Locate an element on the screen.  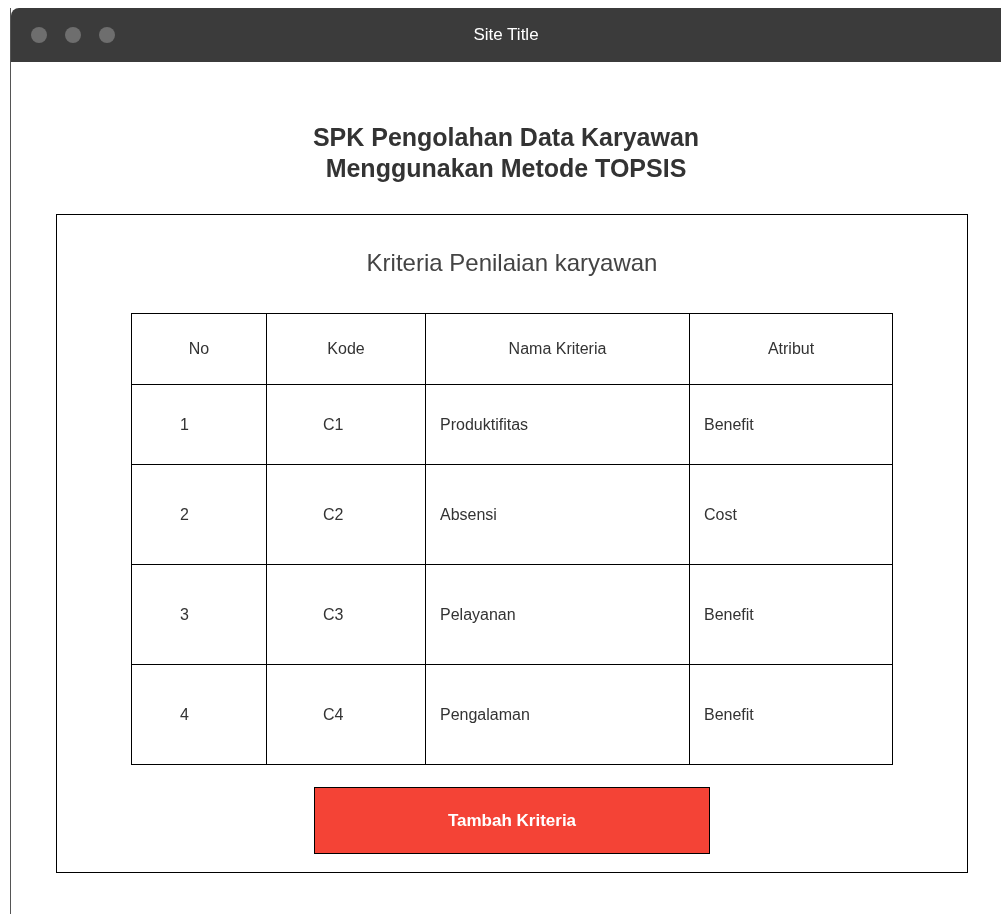
table-cell: 4 is located at coordinates (199, 714).